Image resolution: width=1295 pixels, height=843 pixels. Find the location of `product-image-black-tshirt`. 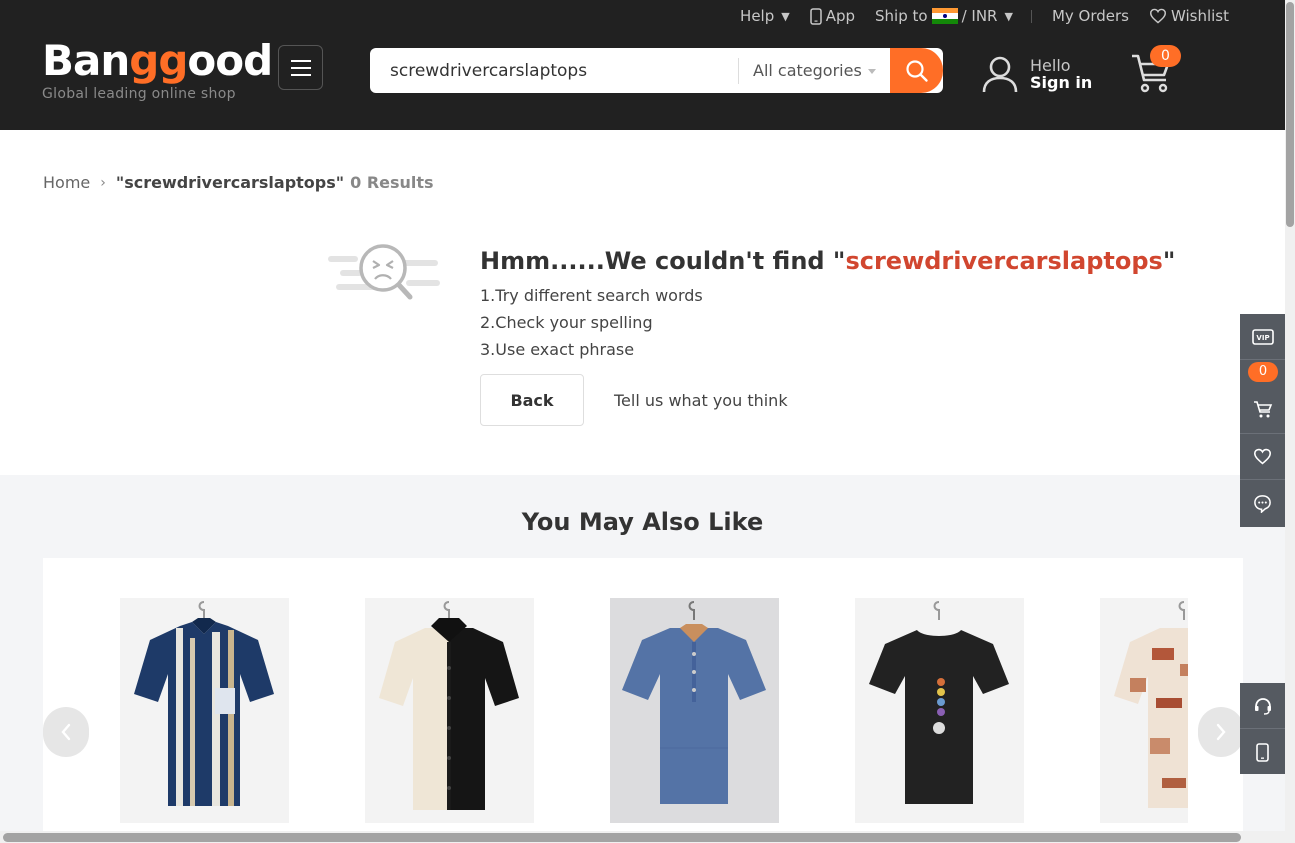

product-image-black-tshirt is located at coordinates (939, 710).